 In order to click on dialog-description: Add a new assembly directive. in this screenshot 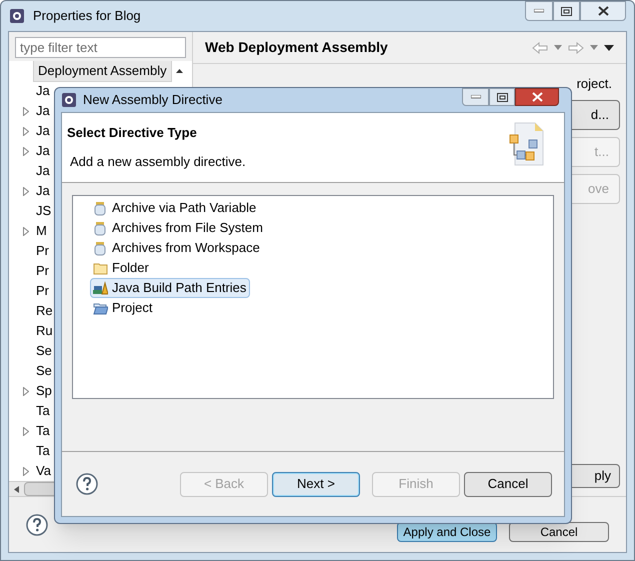, I will do `click(157, 161)`.